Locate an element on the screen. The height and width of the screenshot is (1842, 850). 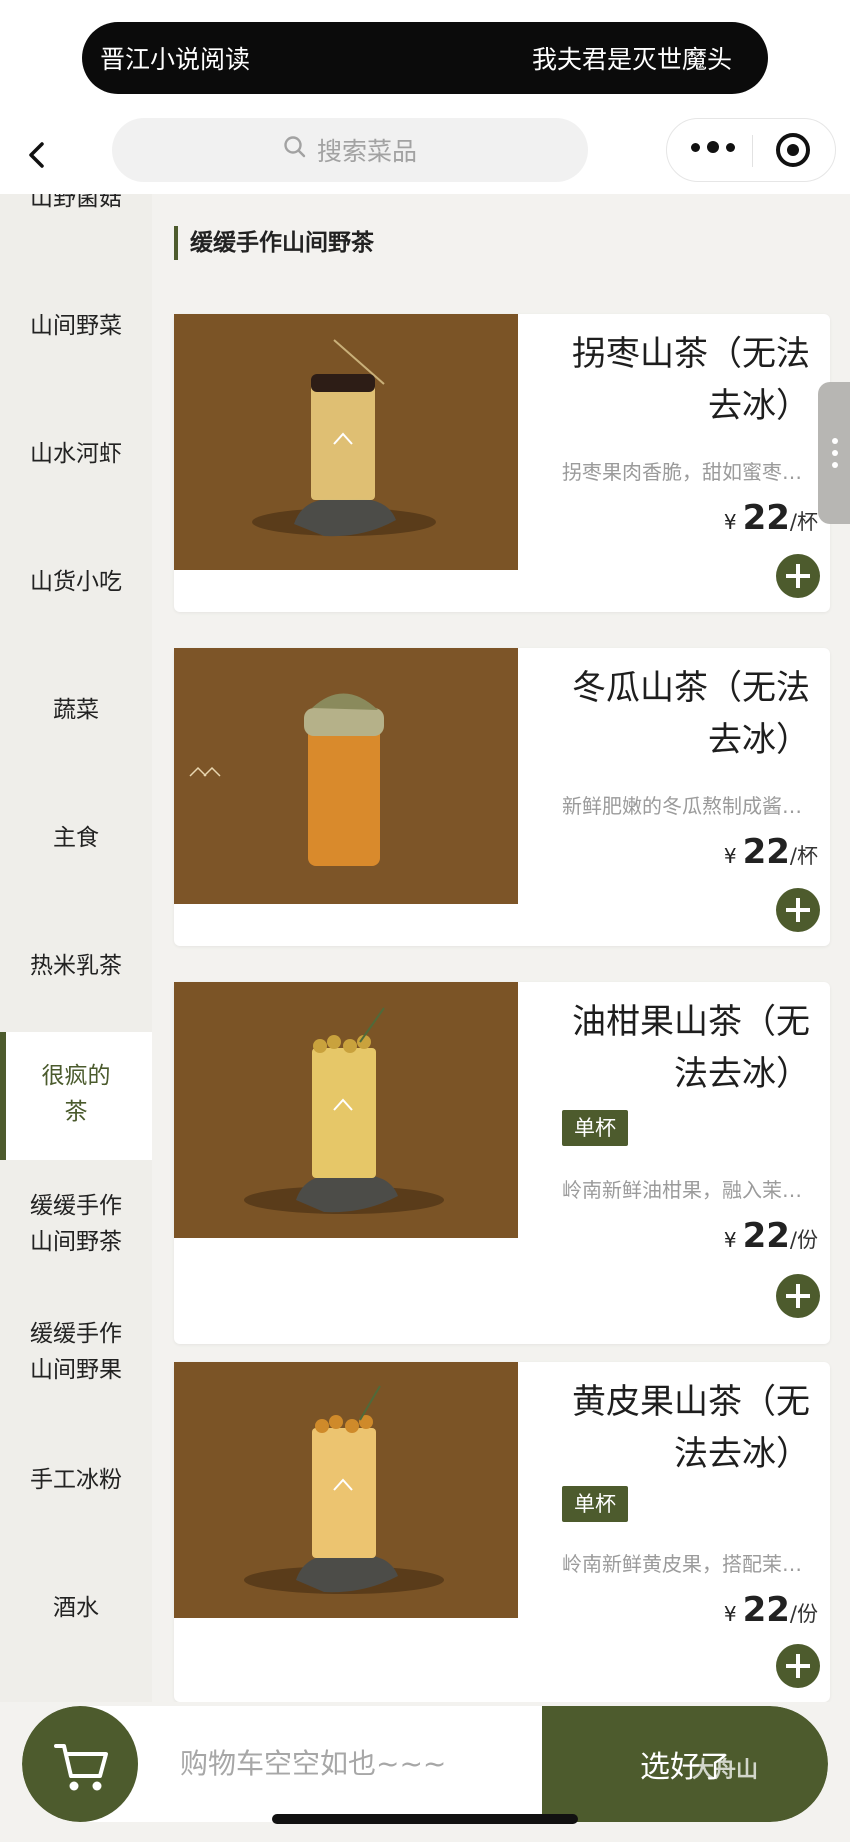
watermark: 大舟山 is located at coordinates (725, 1770).